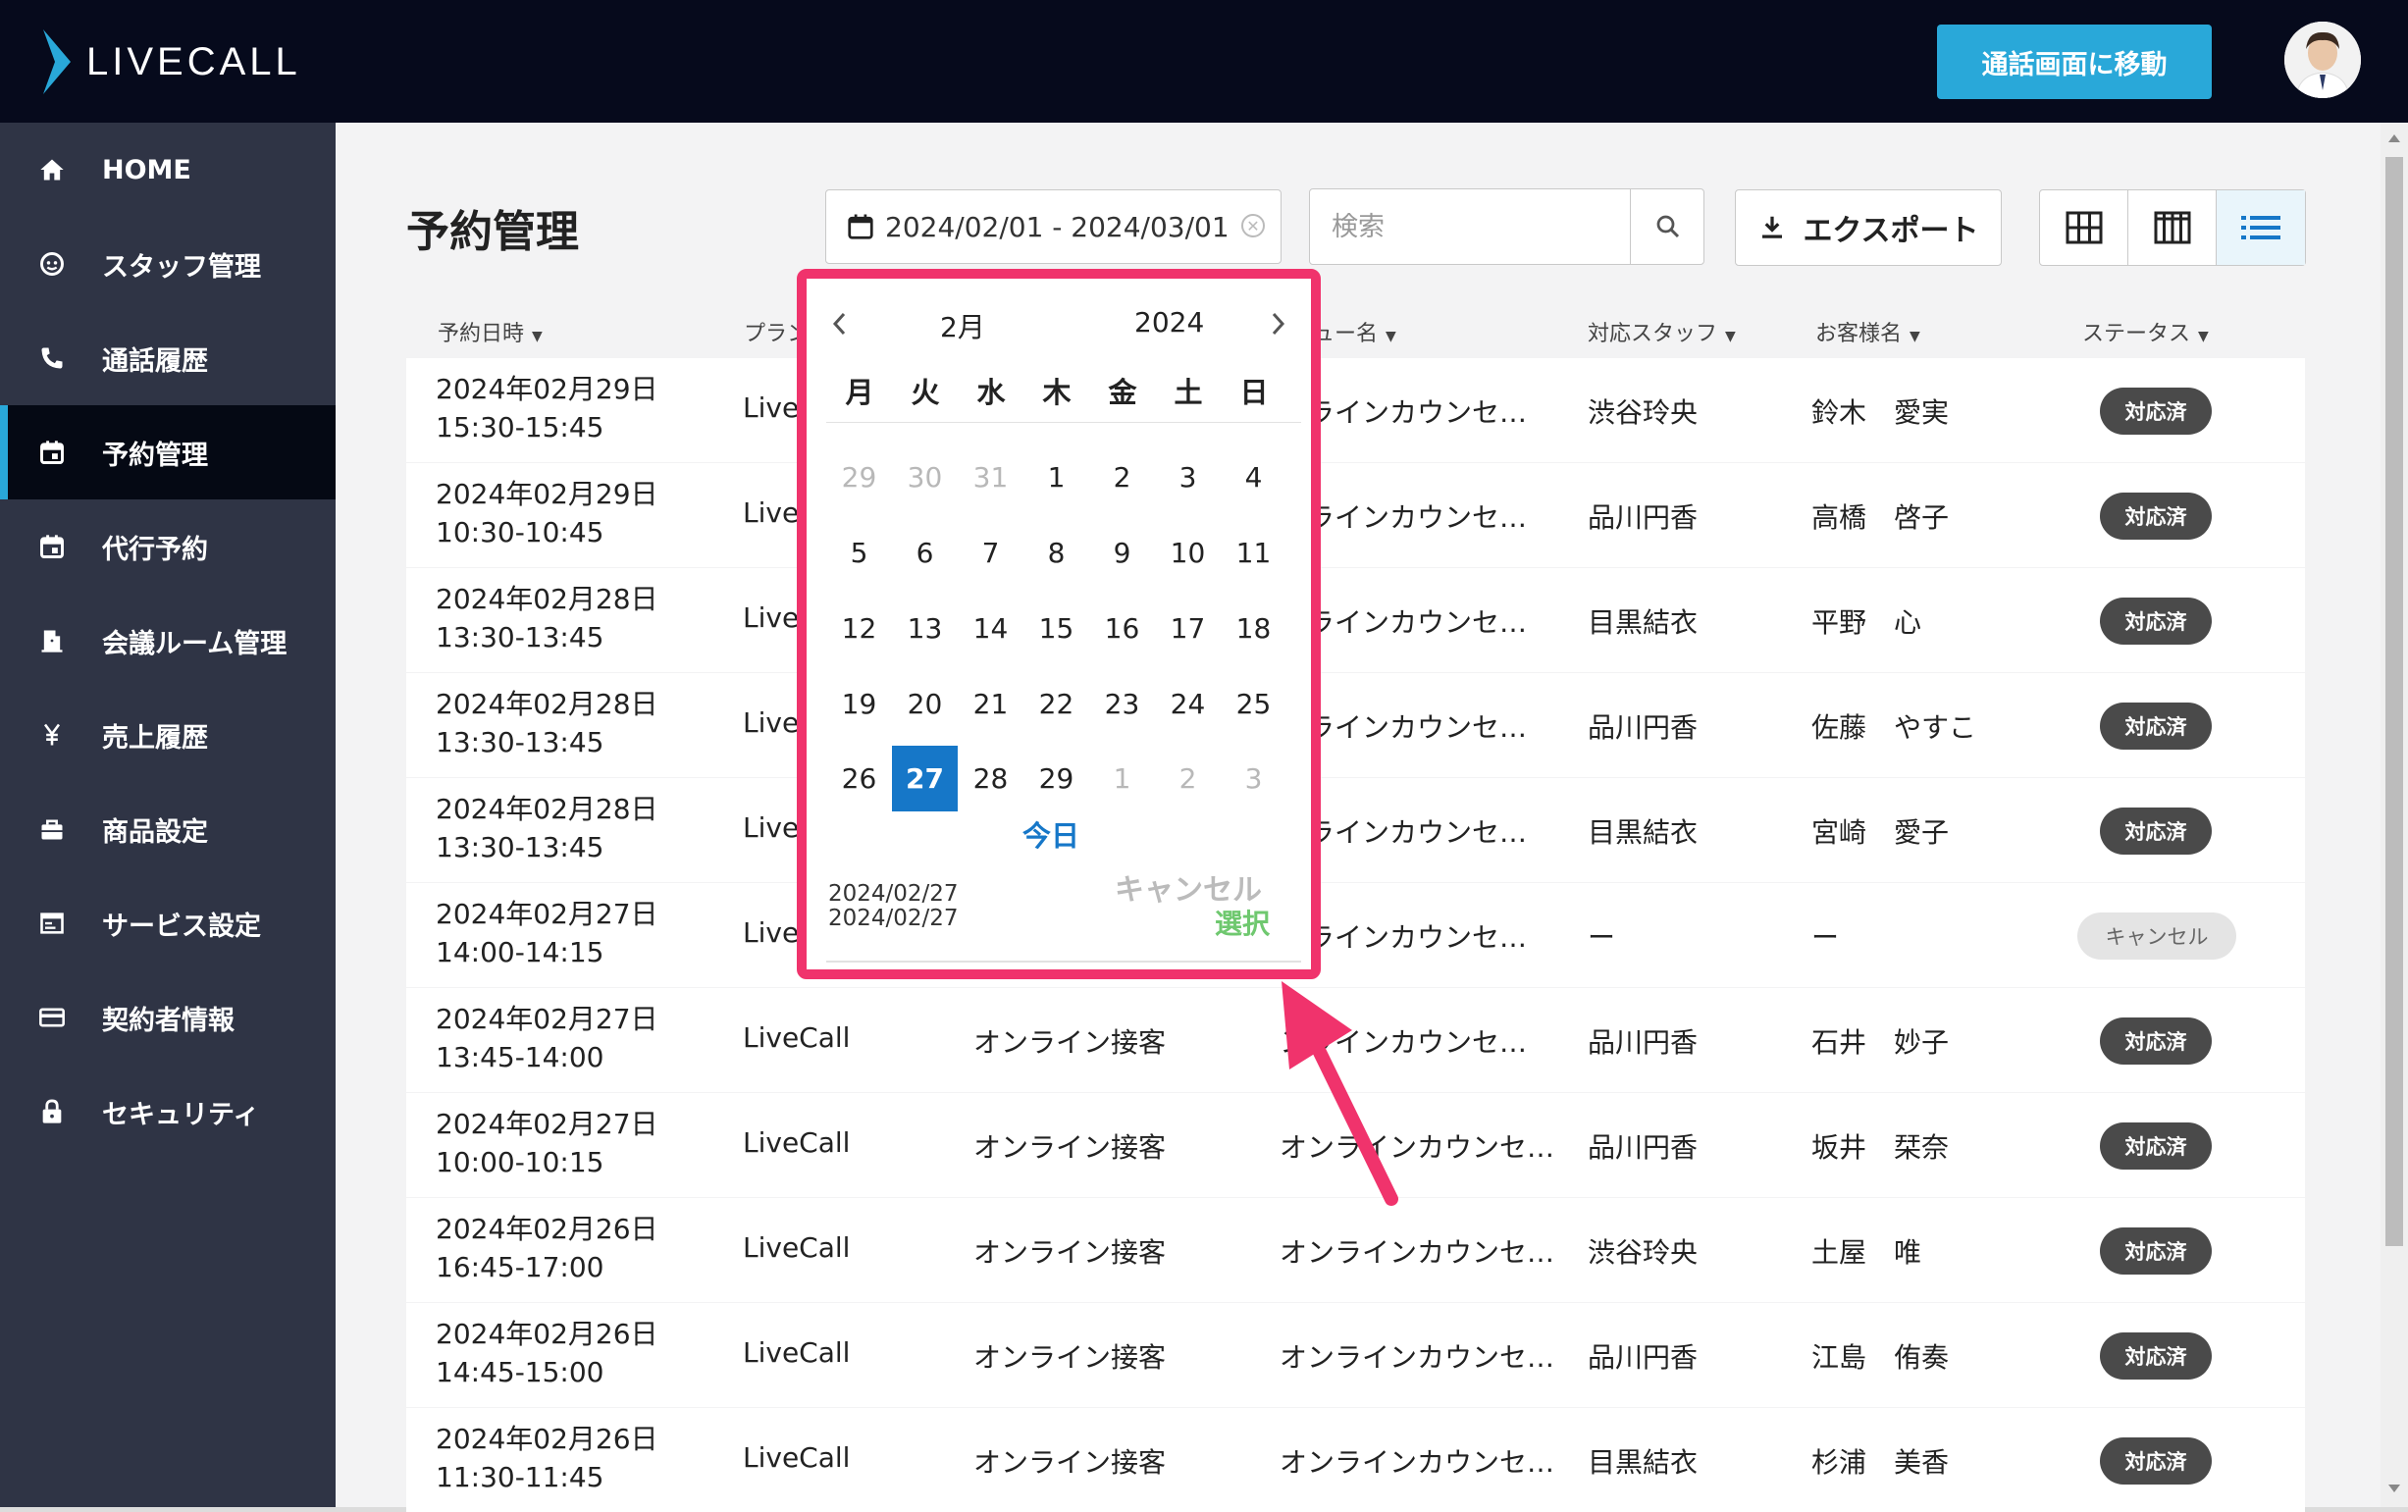  I want to click on column-header-menu: ュー名 ▼, so click(1355, 332).